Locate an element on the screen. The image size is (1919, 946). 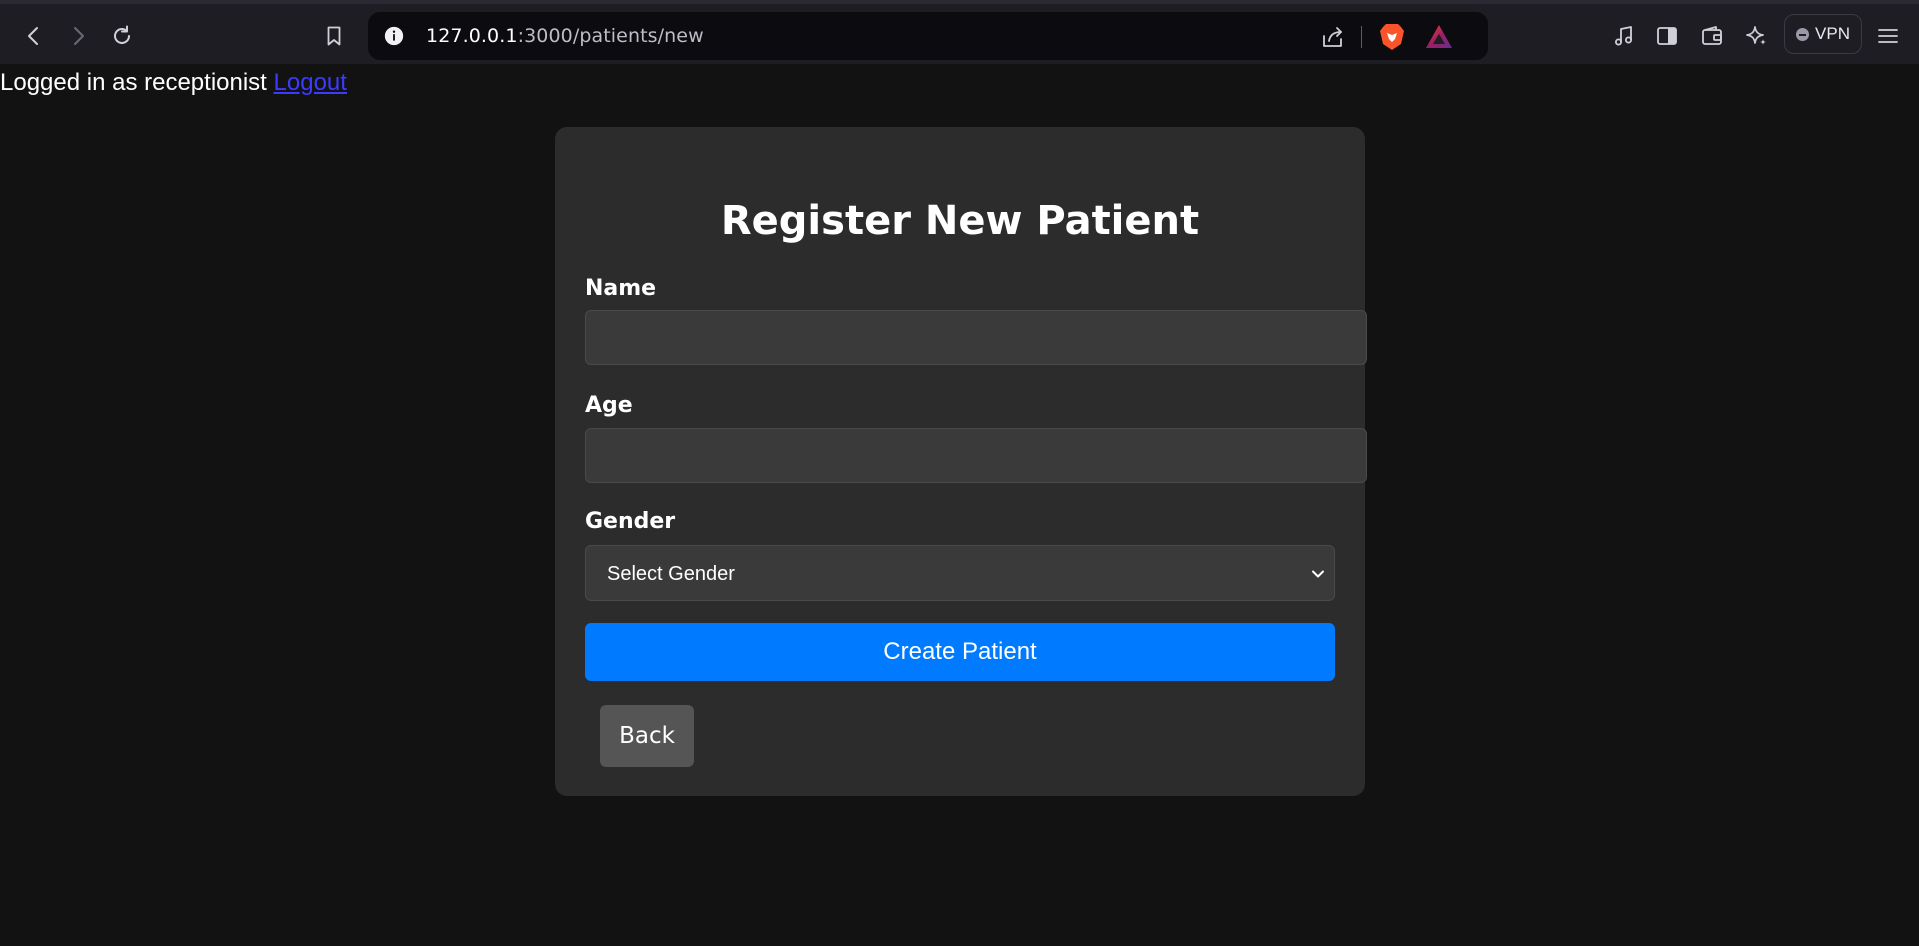
url-text: 127.0.0.1:3000/patients/new is located at coordinates (565, 36).